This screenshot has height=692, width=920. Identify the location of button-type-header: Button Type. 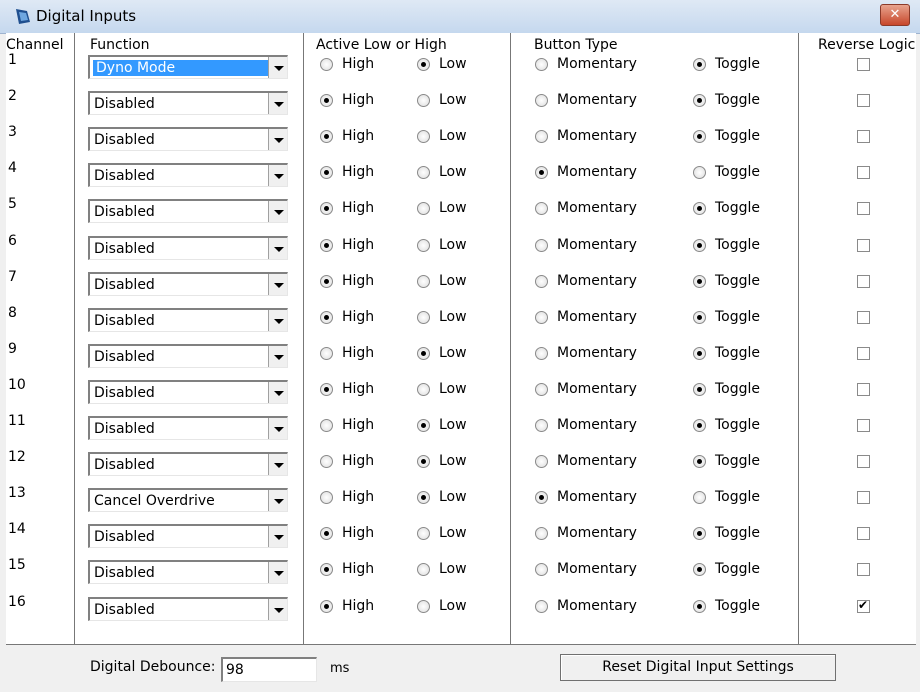
(576, 45).